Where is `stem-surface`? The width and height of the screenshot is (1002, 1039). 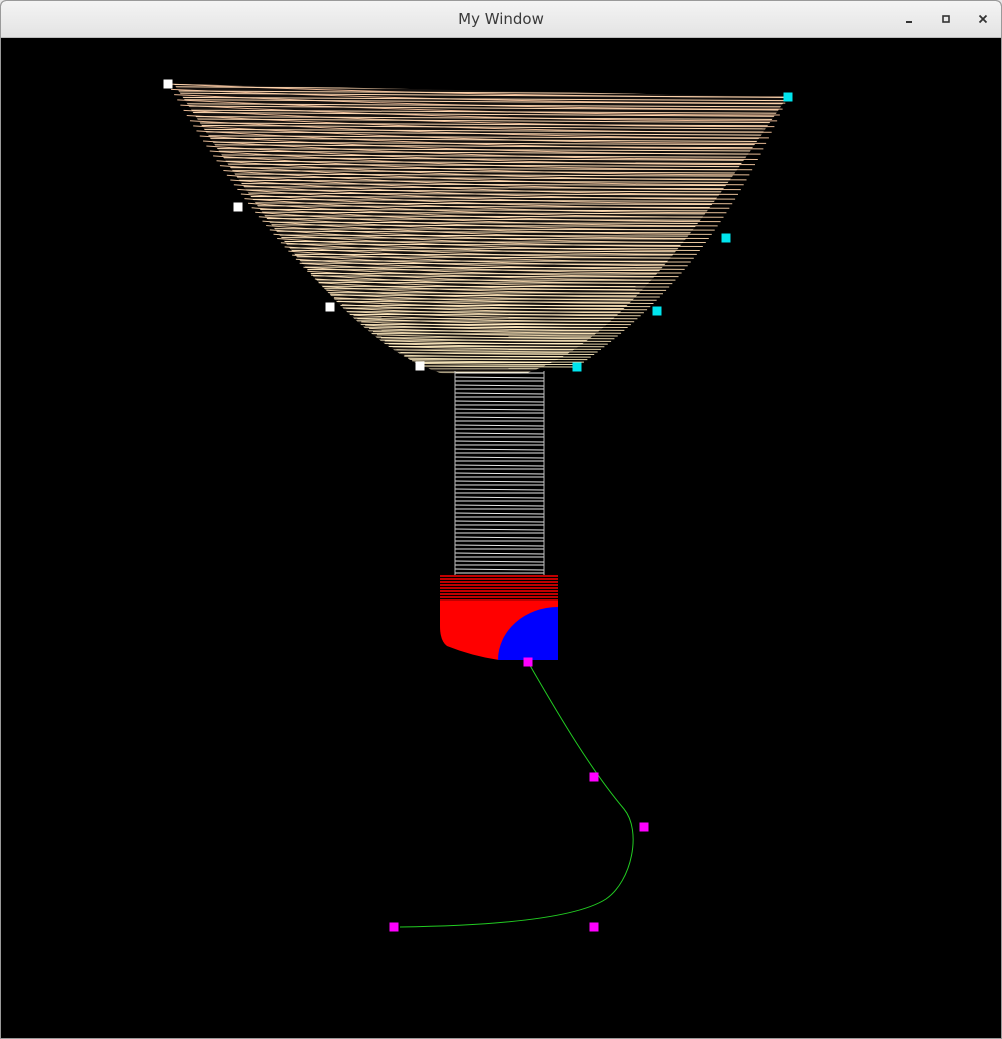 stem-surface is located at coordinates (499, 473).